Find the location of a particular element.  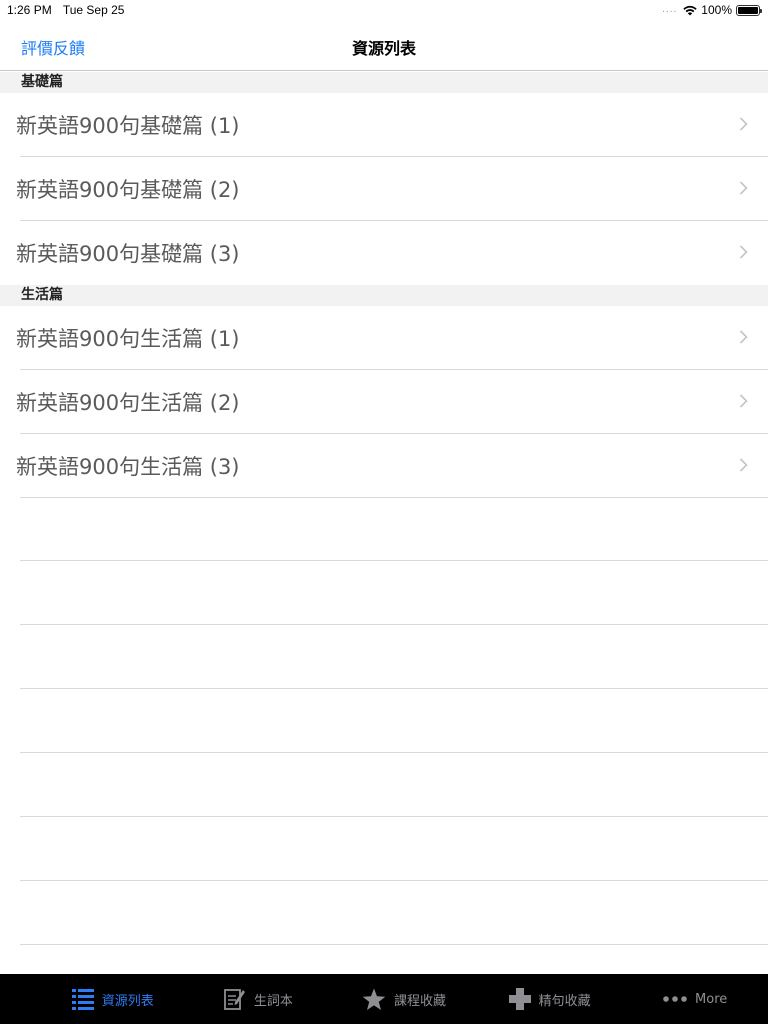

status-left: 1:26 PM Tue Sep 25 is located at coordinates (69, 10).